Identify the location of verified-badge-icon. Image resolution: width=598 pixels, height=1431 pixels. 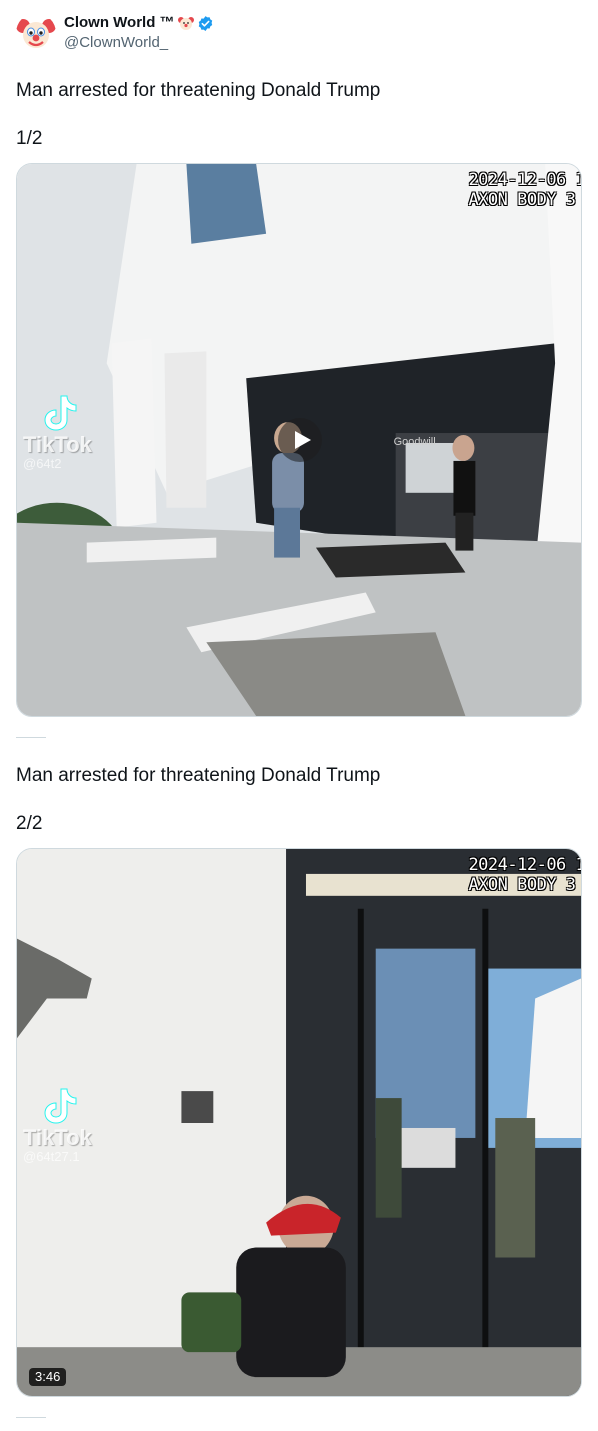
(205, 23).